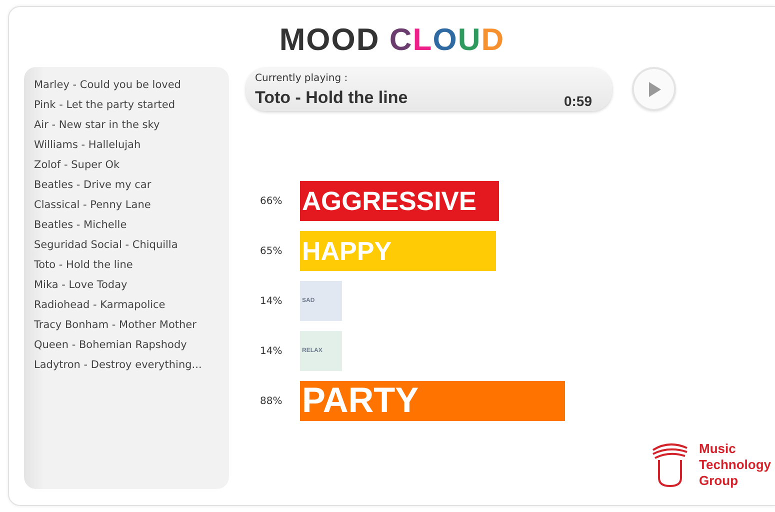 This screenshot has width=775, height=512. I want to click on play-icon, so click(654, 89).